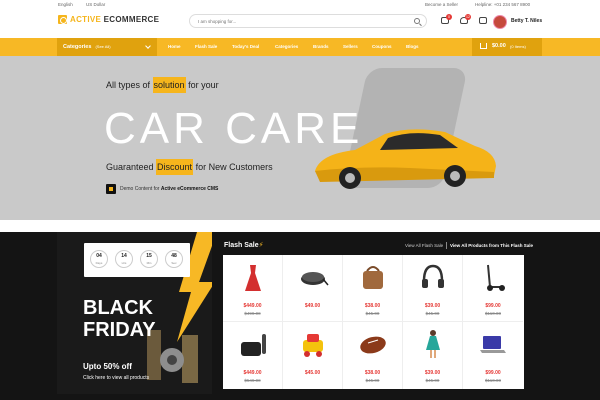  I want to click on dress-image, so click(253, 278).